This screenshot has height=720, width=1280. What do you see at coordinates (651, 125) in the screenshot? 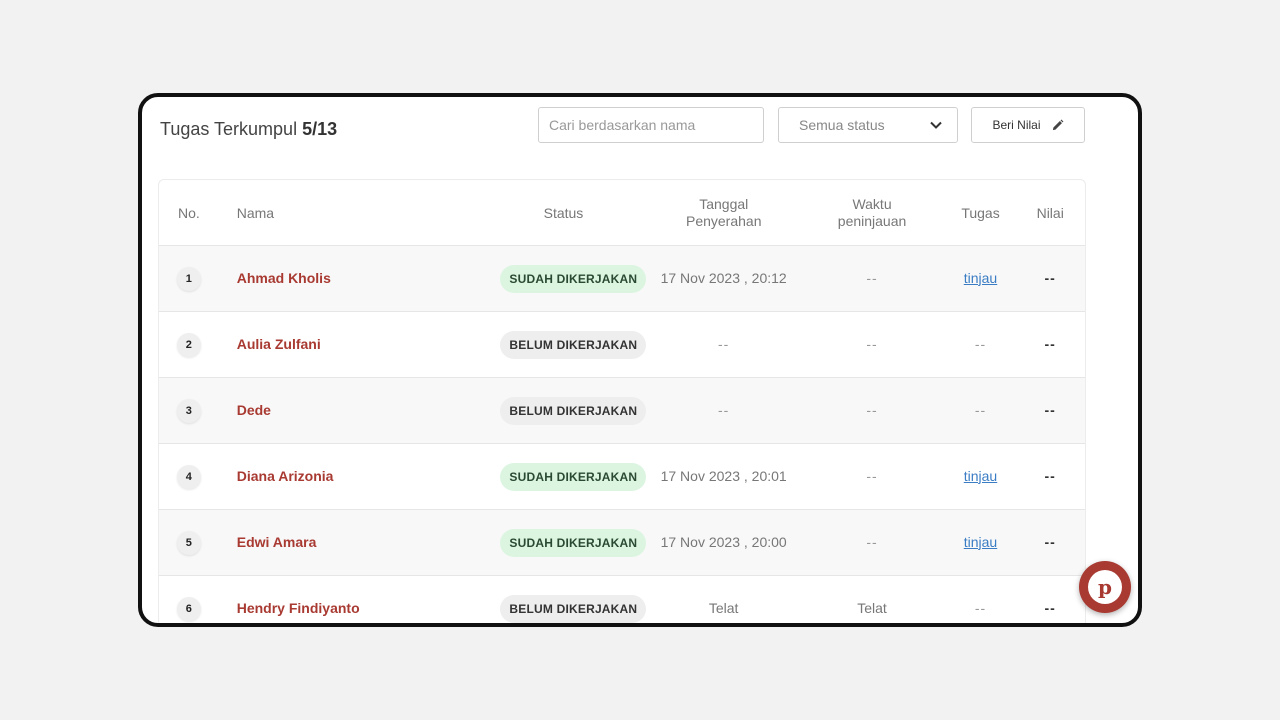
I see `search-input` at bounding box center [651, 125].